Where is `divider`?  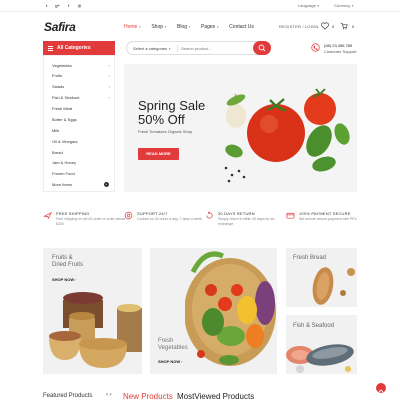 divider is located at coordinates (200, 11).